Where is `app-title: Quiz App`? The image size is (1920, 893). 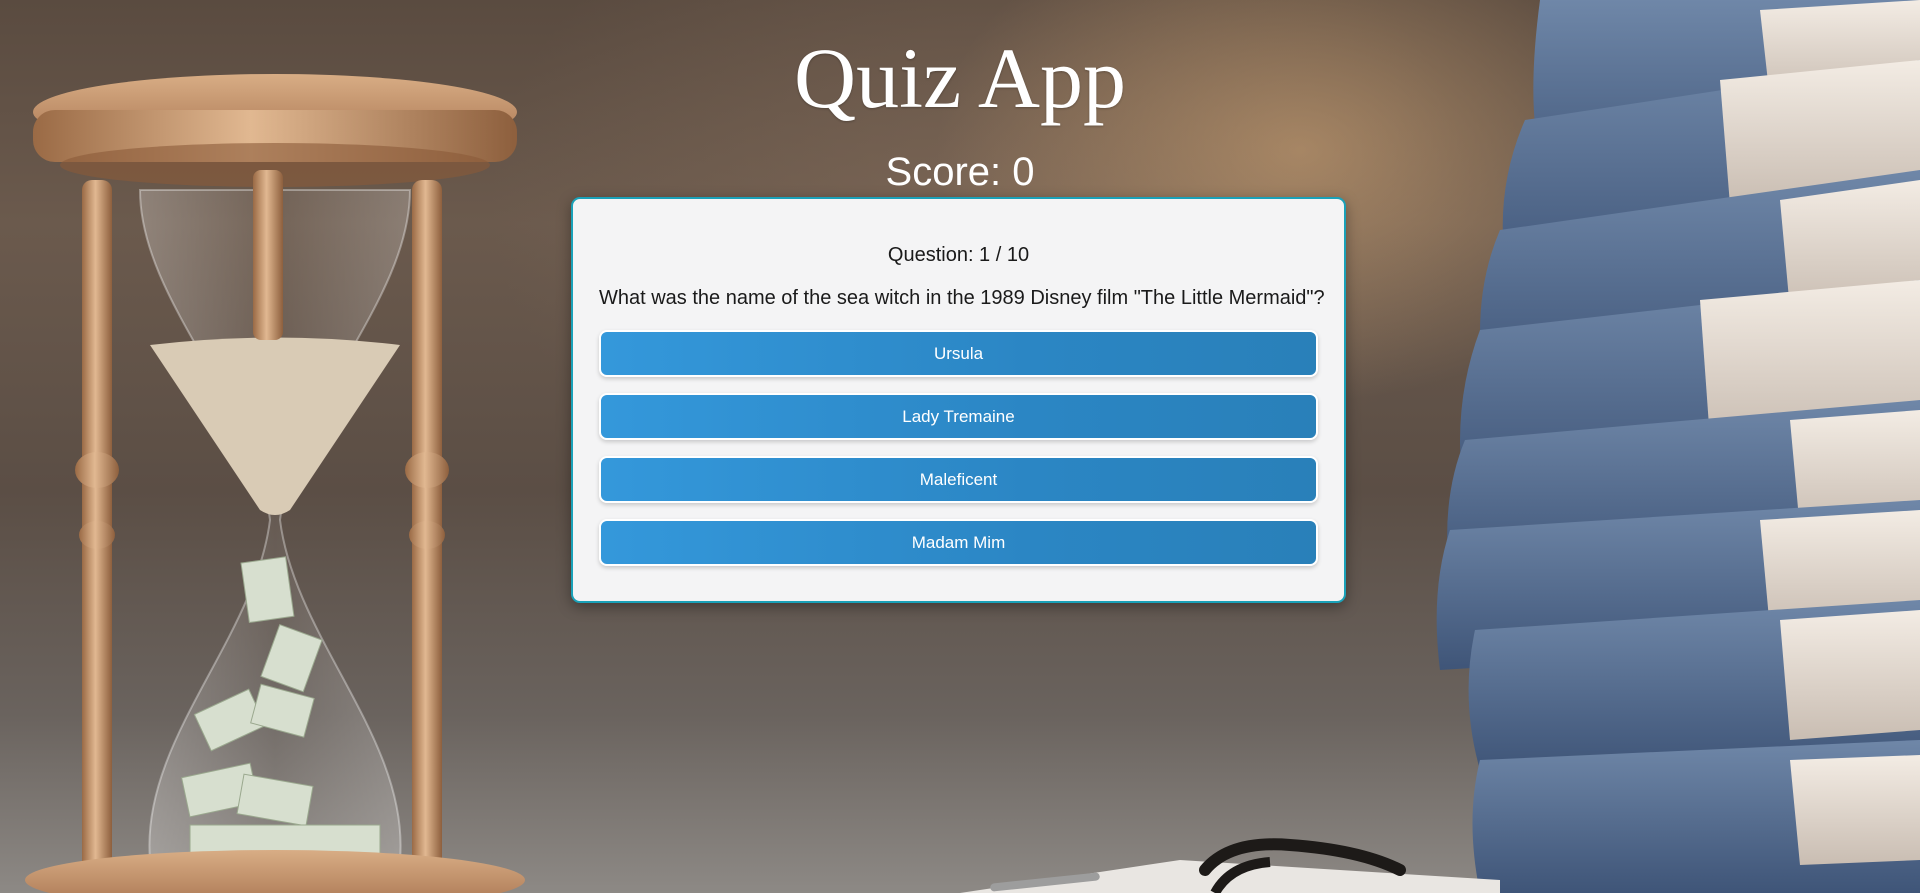 app-title: Quiz App is located at coordinates (960, 78).